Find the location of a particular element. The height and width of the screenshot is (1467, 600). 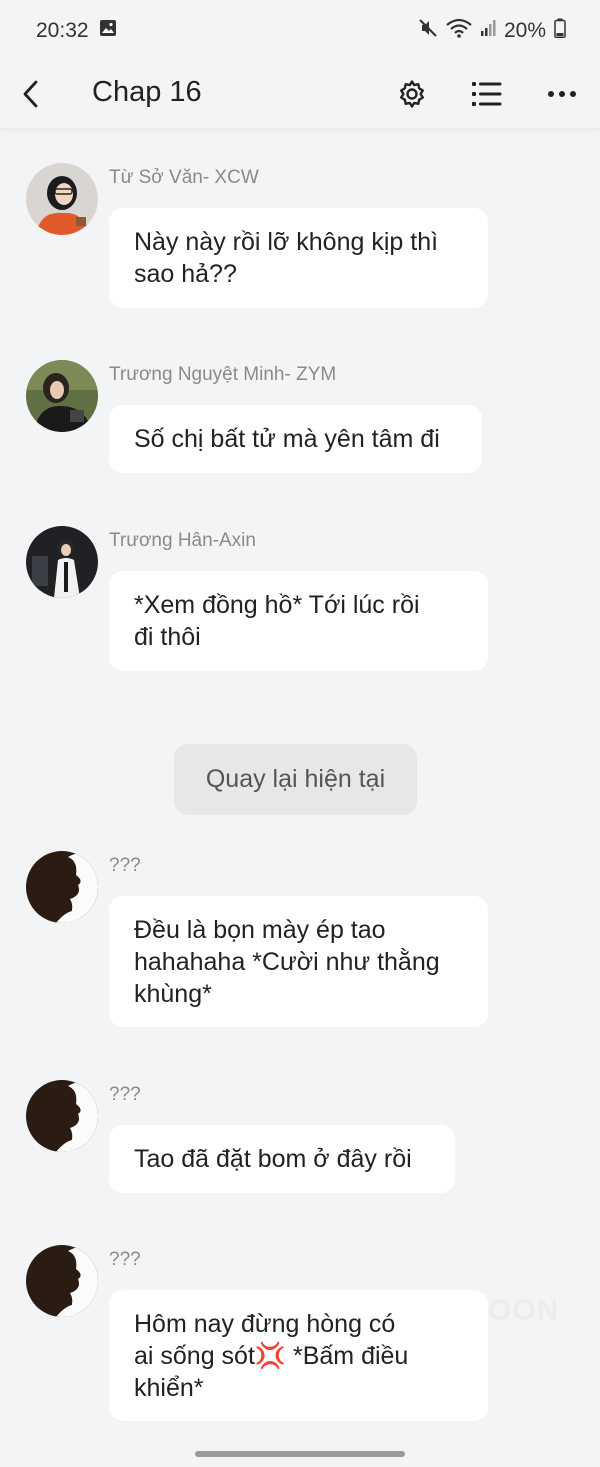

message-bubble: *Xem đồng hồ* Tới lúc rồi đi thôi is located at coordinates (298, 621).